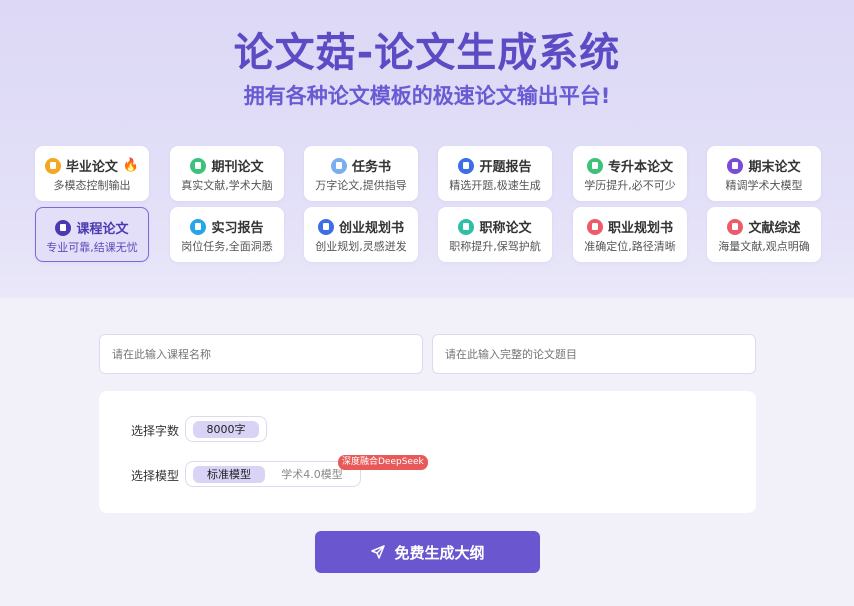 The image size is (854, 606). I want to click on generate-outline-button: 免费生成大纲, so click(427, 552).